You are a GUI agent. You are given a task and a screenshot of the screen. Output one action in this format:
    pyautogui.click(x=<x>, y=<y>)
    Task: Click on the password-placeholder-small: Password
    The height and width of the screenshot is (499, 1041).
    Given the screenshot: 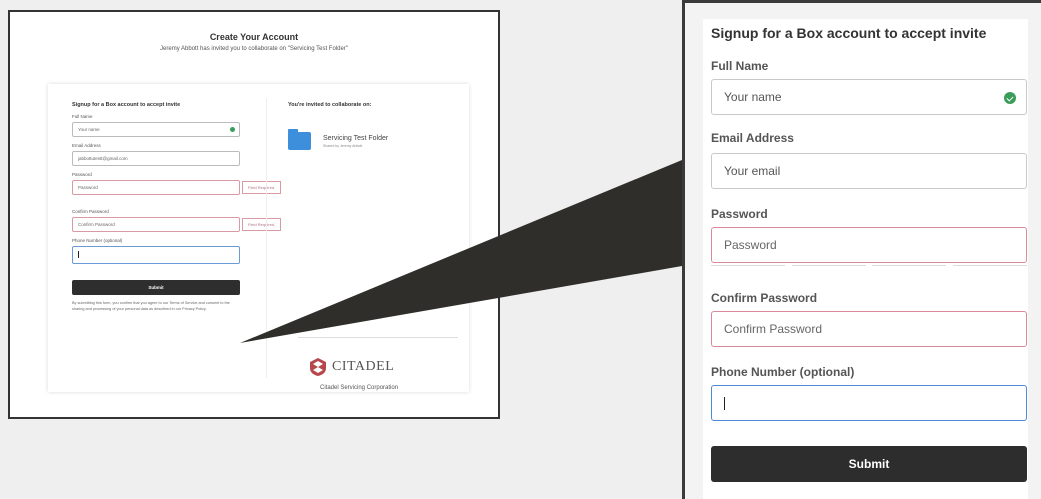 What is the action you would take?
    pyautogui.click(x=88, y=187)
    